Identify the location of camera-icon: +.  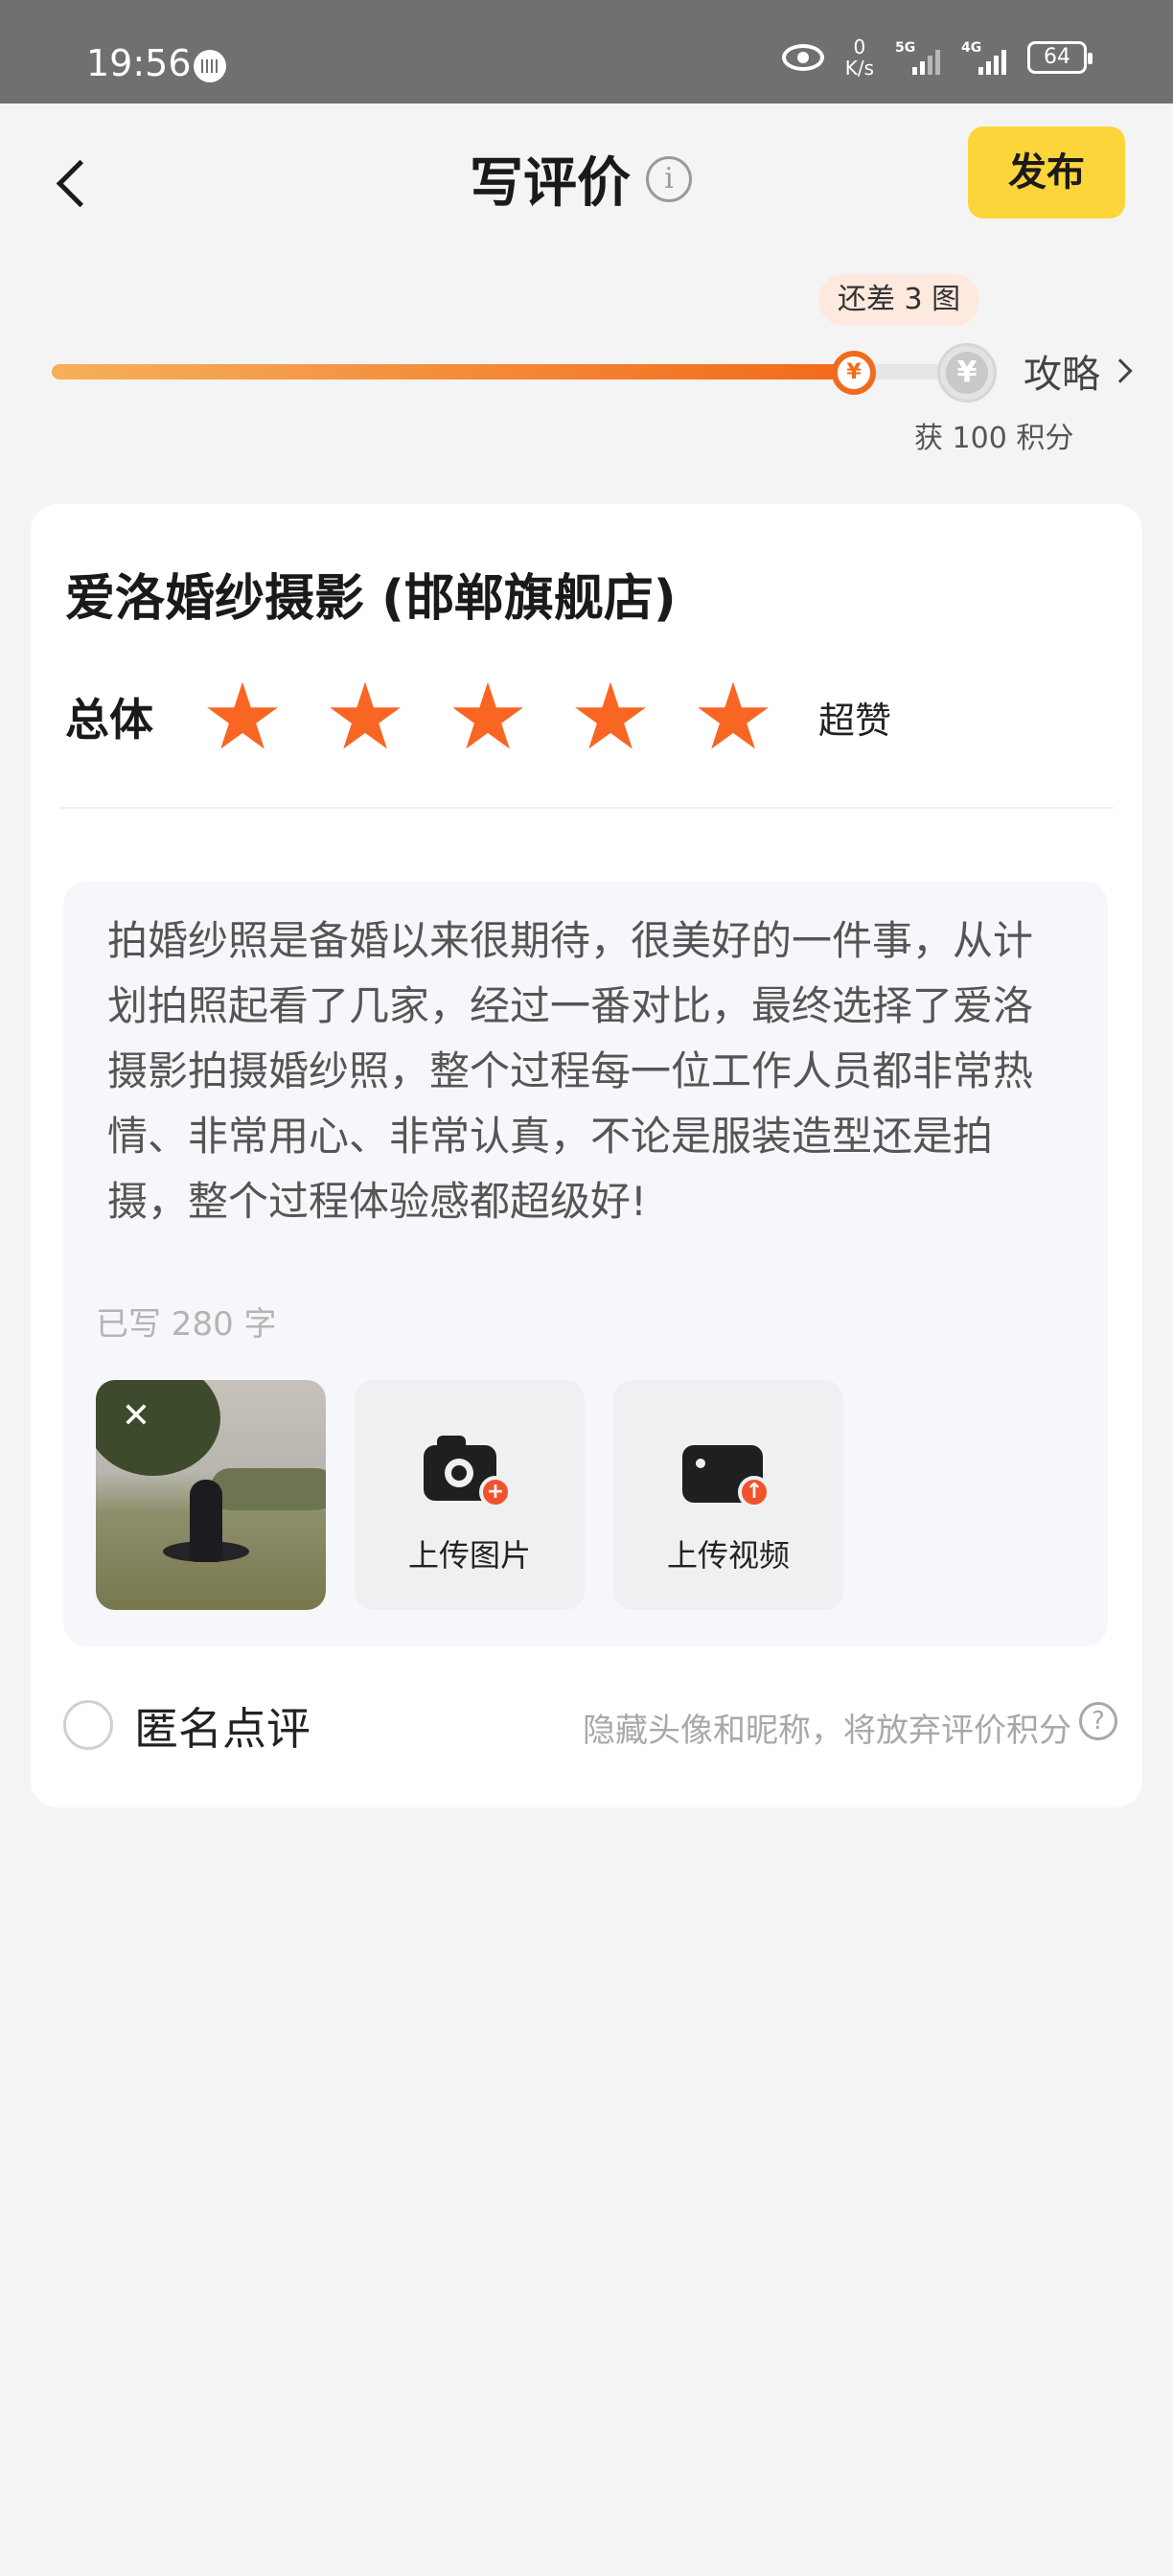
(470, 1470).